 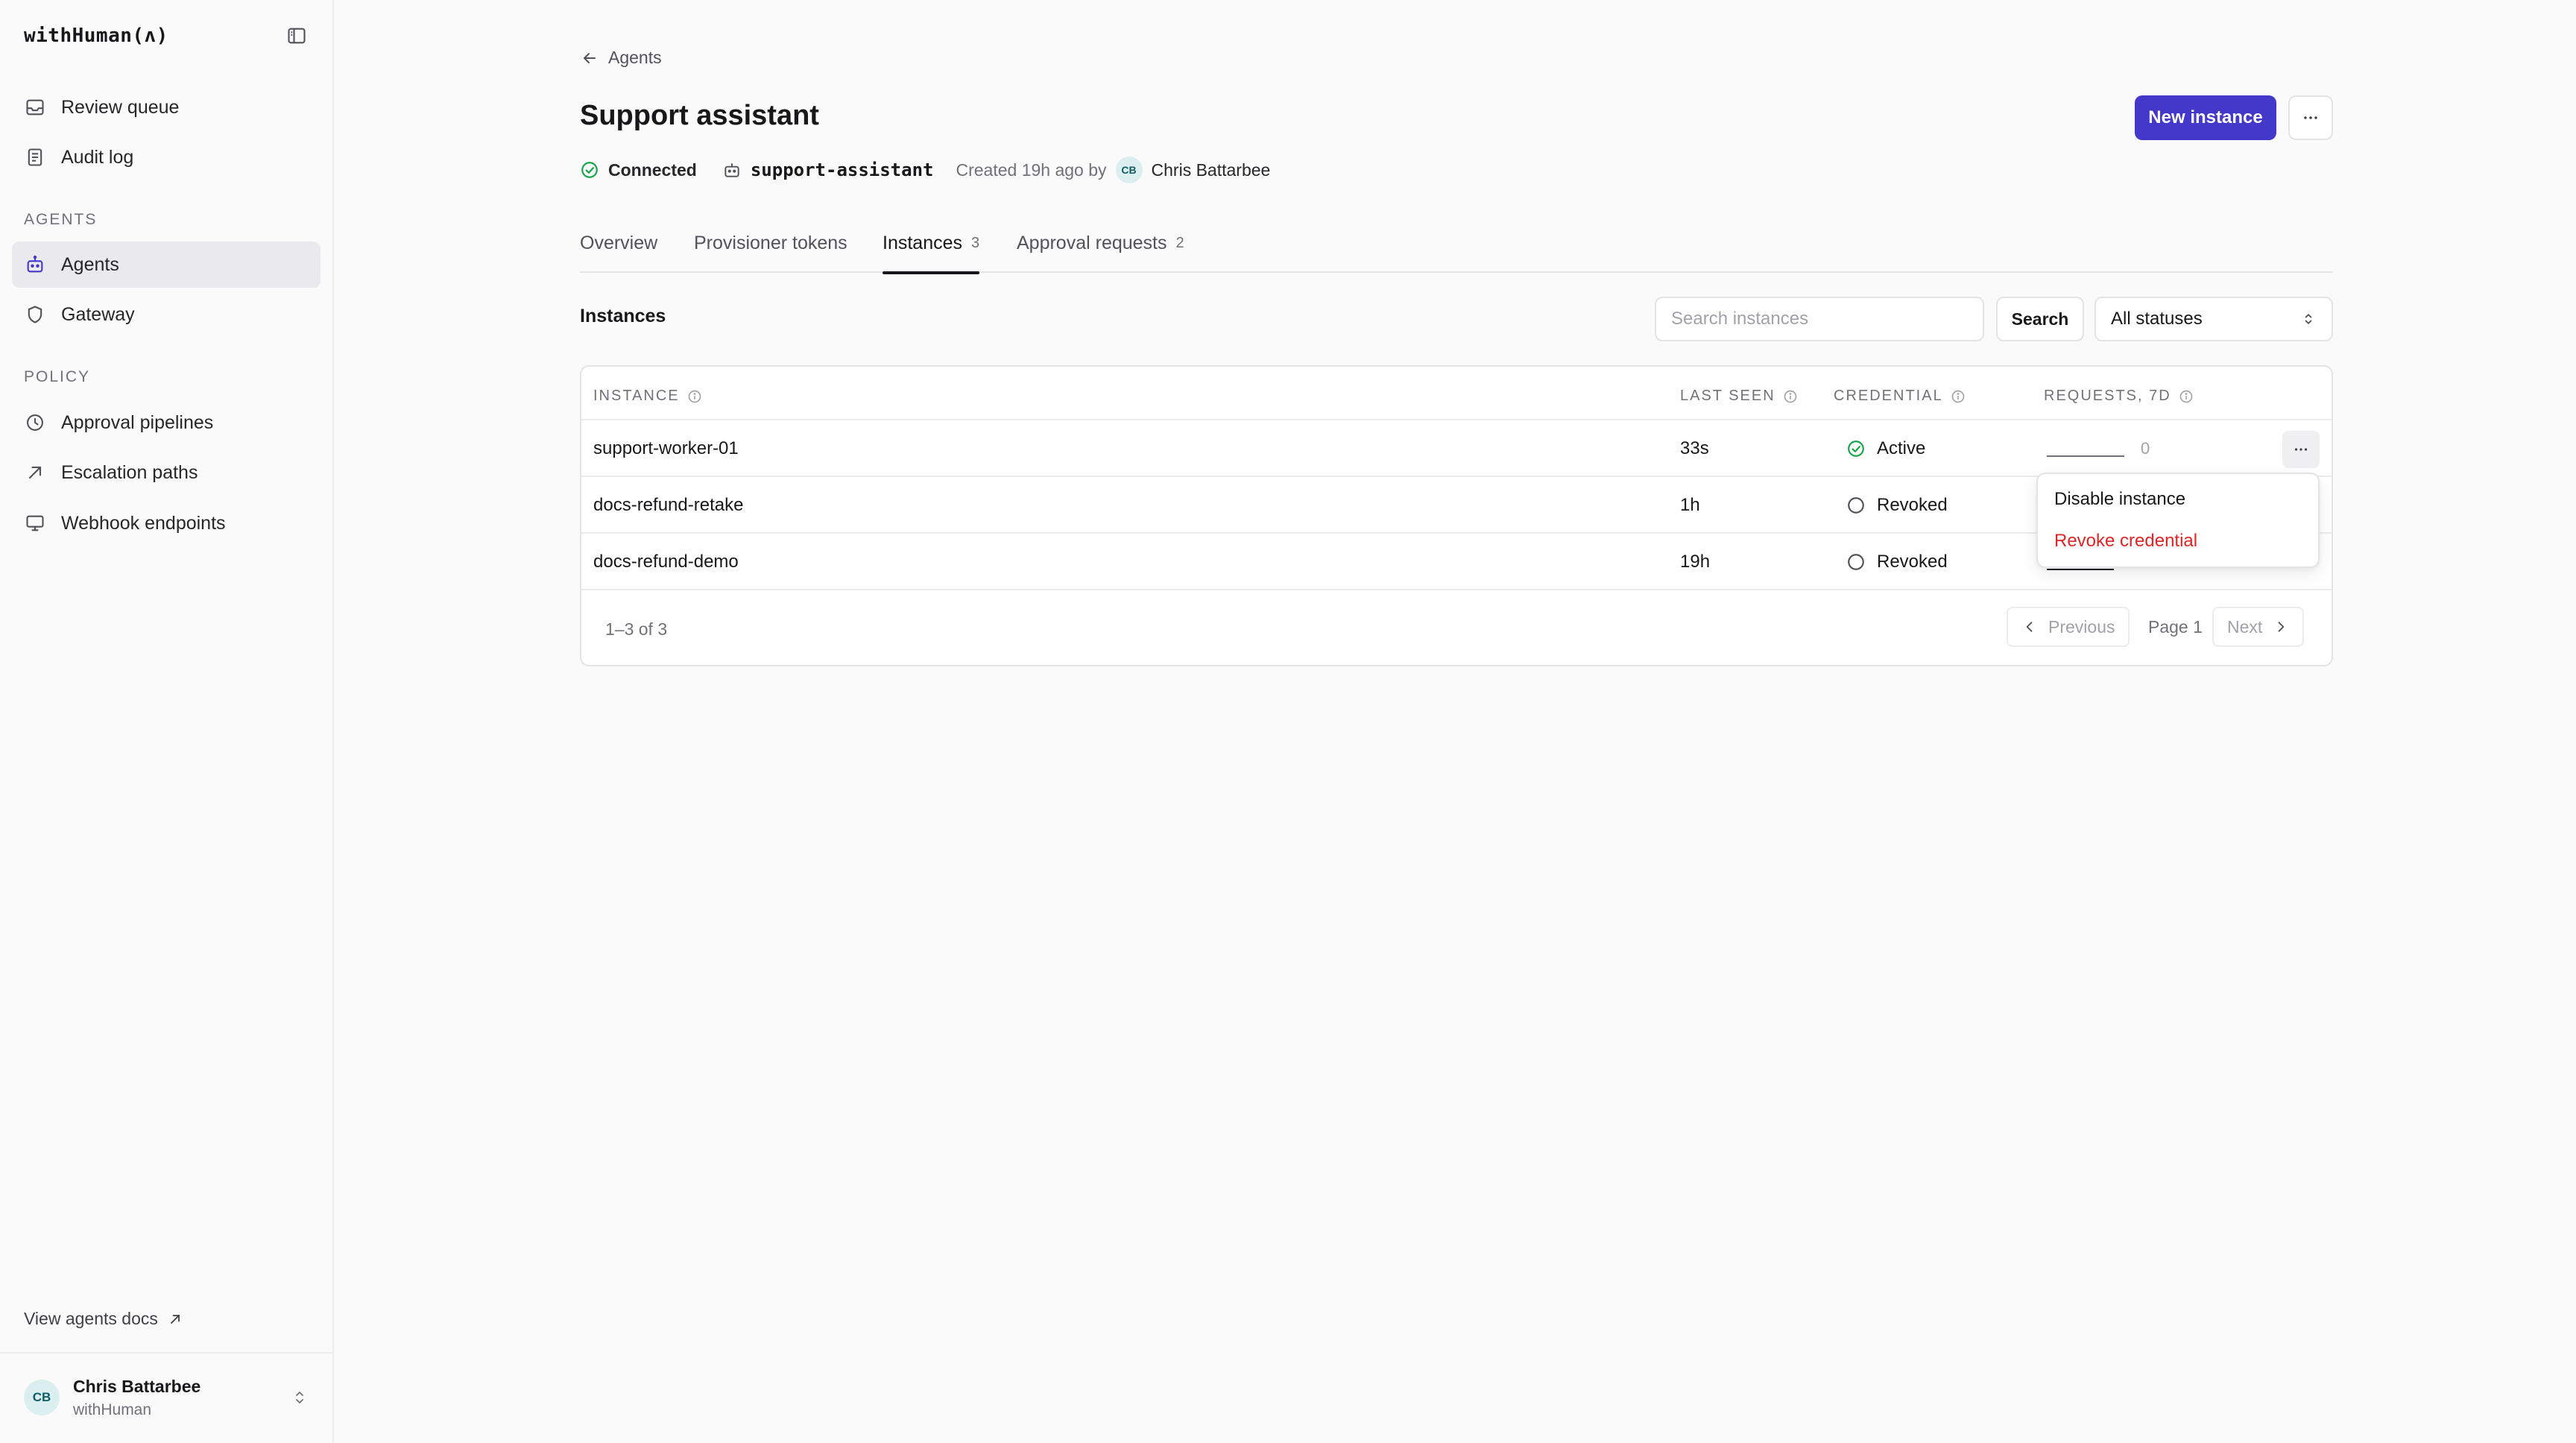 What do you see at coordinates (296, 35) in the screenshot?
I see `sidebar-toggle-icon` at bounding box center [296, 35].